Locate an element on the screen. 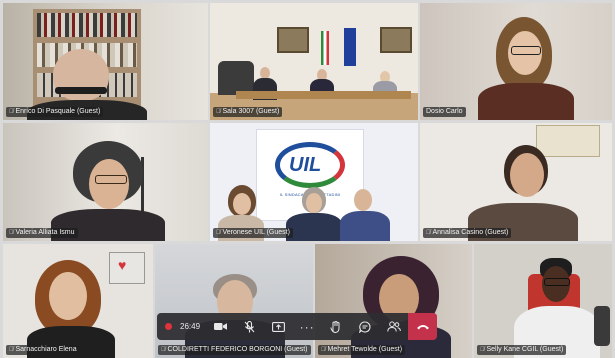  video-tile: 🎙̸ Annalisa Casino (Guest) is located at coordinates (516, 182).